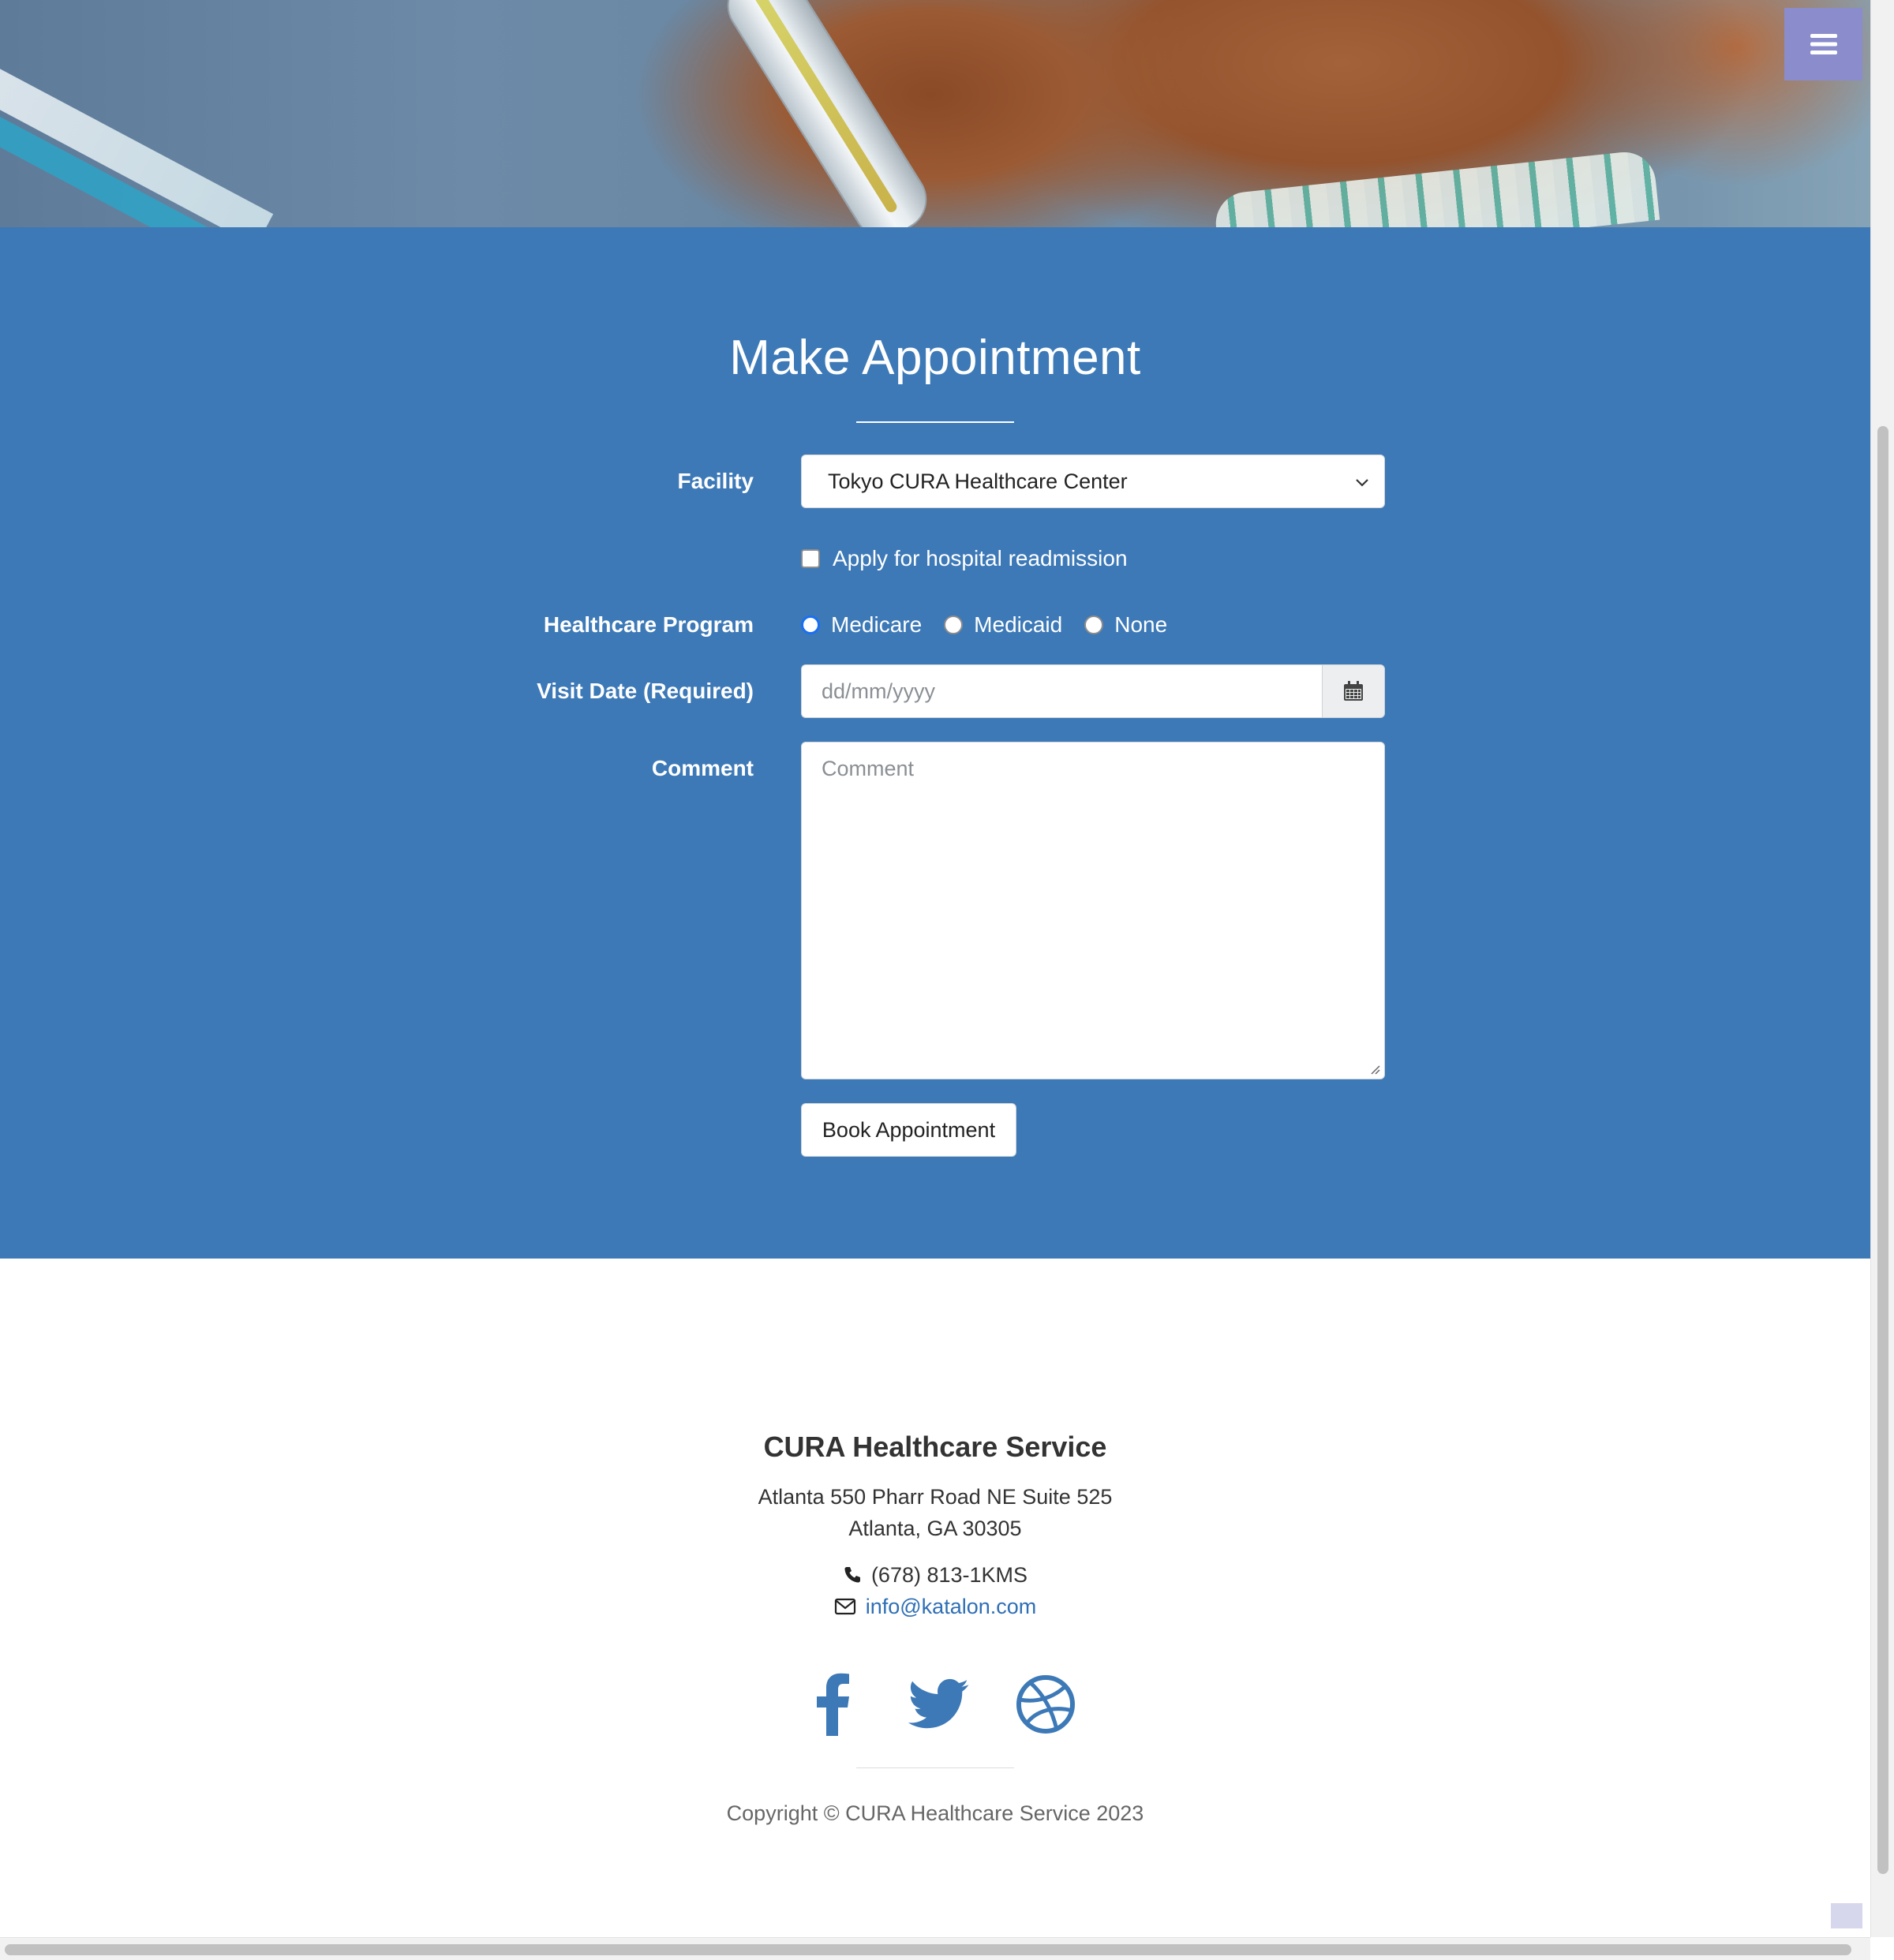  I want to click on dribbble-icon, so click(1045, 1705).